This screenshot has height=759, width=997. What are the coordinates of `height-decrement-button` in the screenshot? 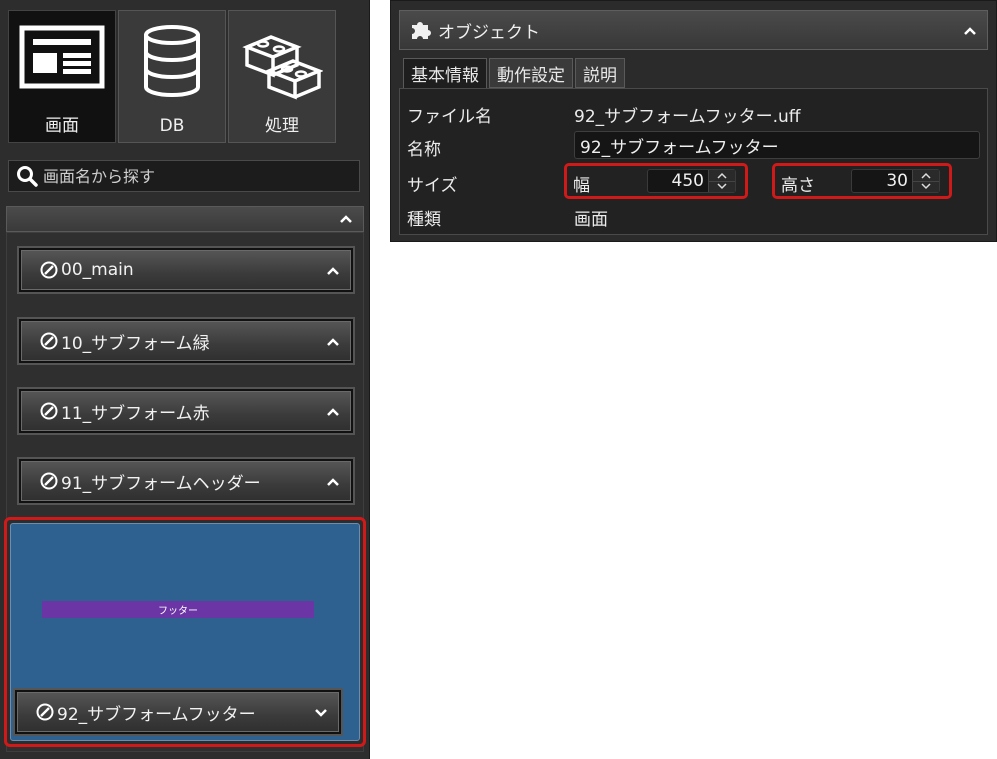 It's located at (926, 186).